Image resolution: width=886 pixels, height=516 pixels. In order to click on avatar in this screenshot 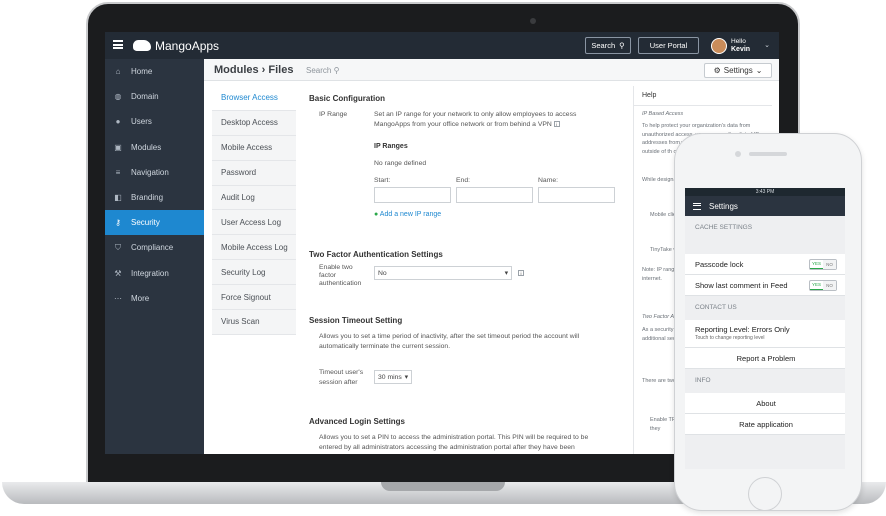, I will do `click(719, 45)`.